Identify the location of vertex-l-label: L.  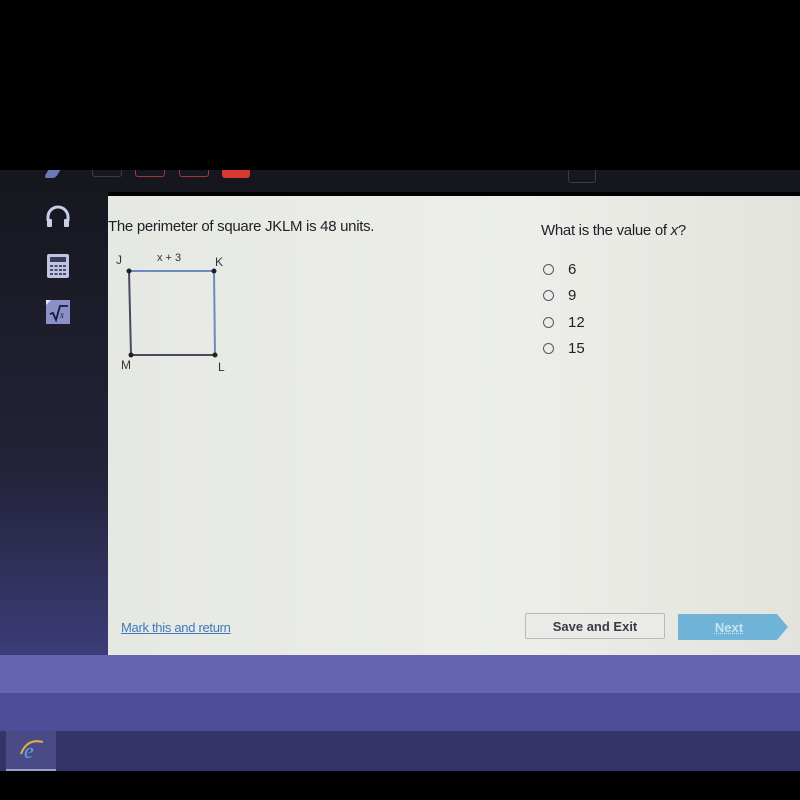
(221, 367).